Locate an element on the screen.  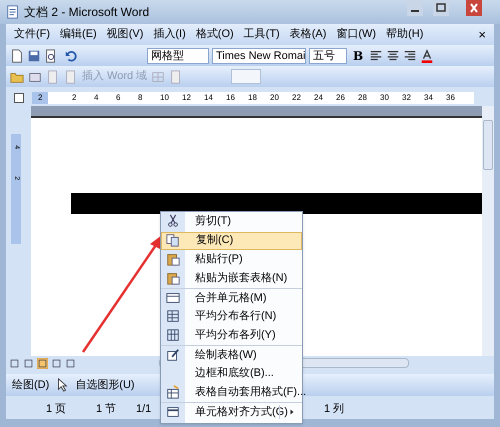
submenu-arrow-icon is located at coordinates (292, 412).